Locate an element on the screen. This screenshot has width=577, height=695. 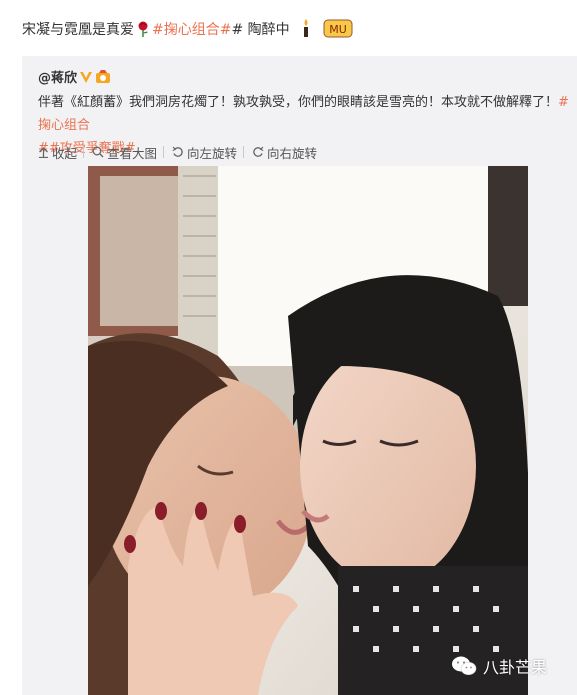
svg-text: MU is located at coordinates (338, 29).